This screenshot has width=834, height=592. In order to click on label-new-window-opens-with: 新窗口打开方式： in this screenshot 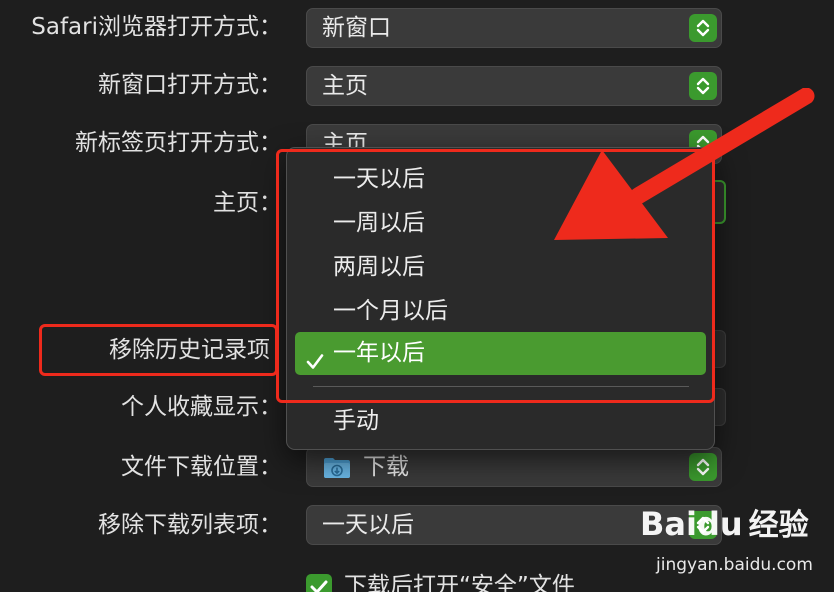, I will do `click(190, 85)`.